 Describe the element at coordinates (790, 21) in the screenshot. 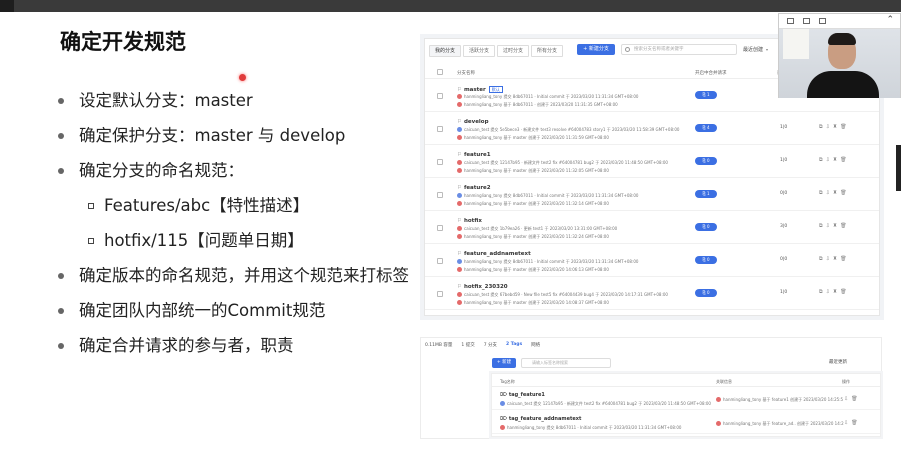

I see `minimize-icon` at that location.